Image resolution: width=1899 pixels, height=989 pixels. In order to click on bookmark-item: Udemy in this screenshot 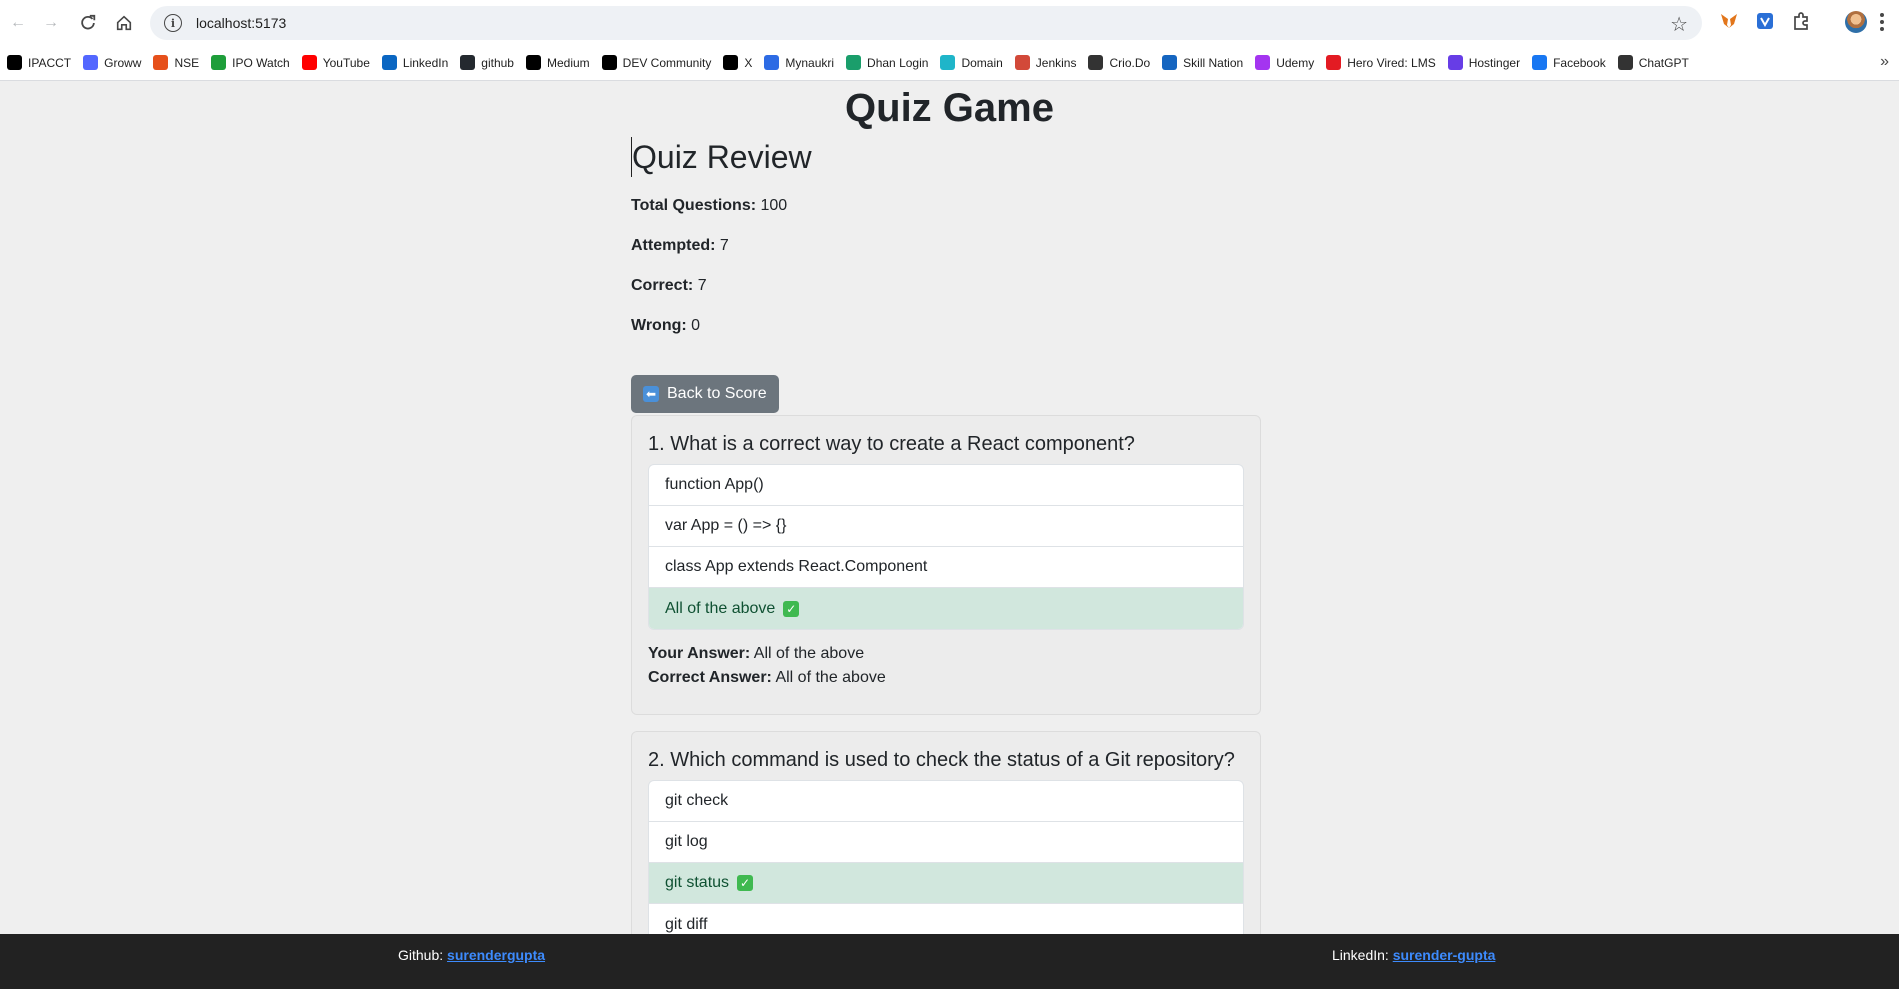, I will do `click(1288, 63)`.